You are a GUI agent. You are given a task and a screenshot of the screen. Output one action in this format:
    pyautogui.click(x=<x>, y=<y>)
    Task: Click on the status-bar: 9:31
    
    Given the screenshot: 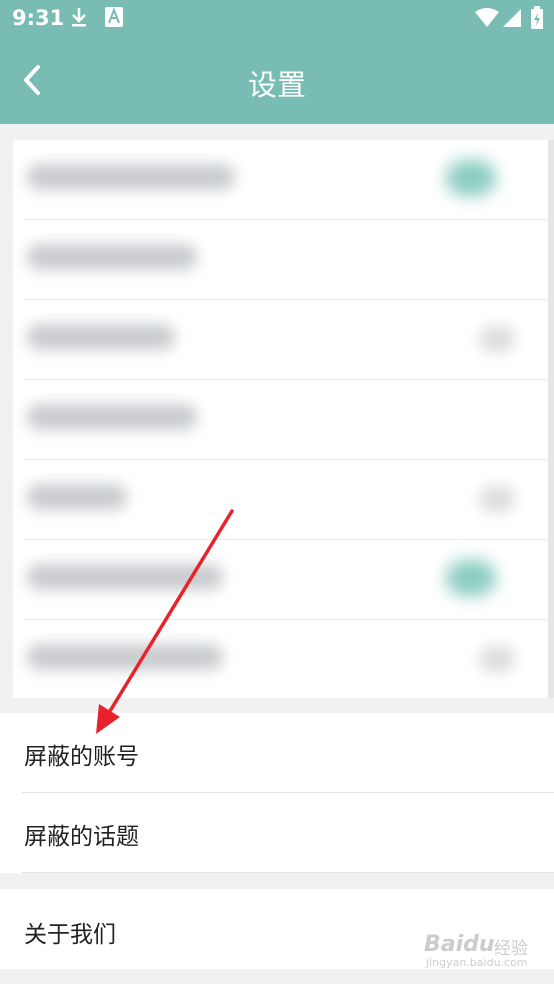 What is the action you would take?
    pyautogui.click(x=277, y=19)
    